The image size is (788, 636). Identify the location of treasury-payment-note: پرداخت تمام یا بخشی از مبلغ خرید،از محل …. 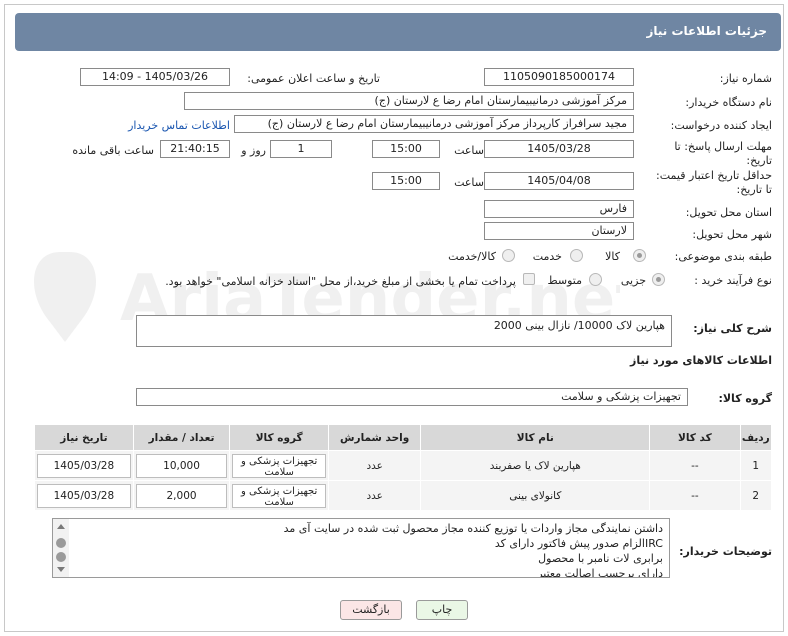
(340, 281).